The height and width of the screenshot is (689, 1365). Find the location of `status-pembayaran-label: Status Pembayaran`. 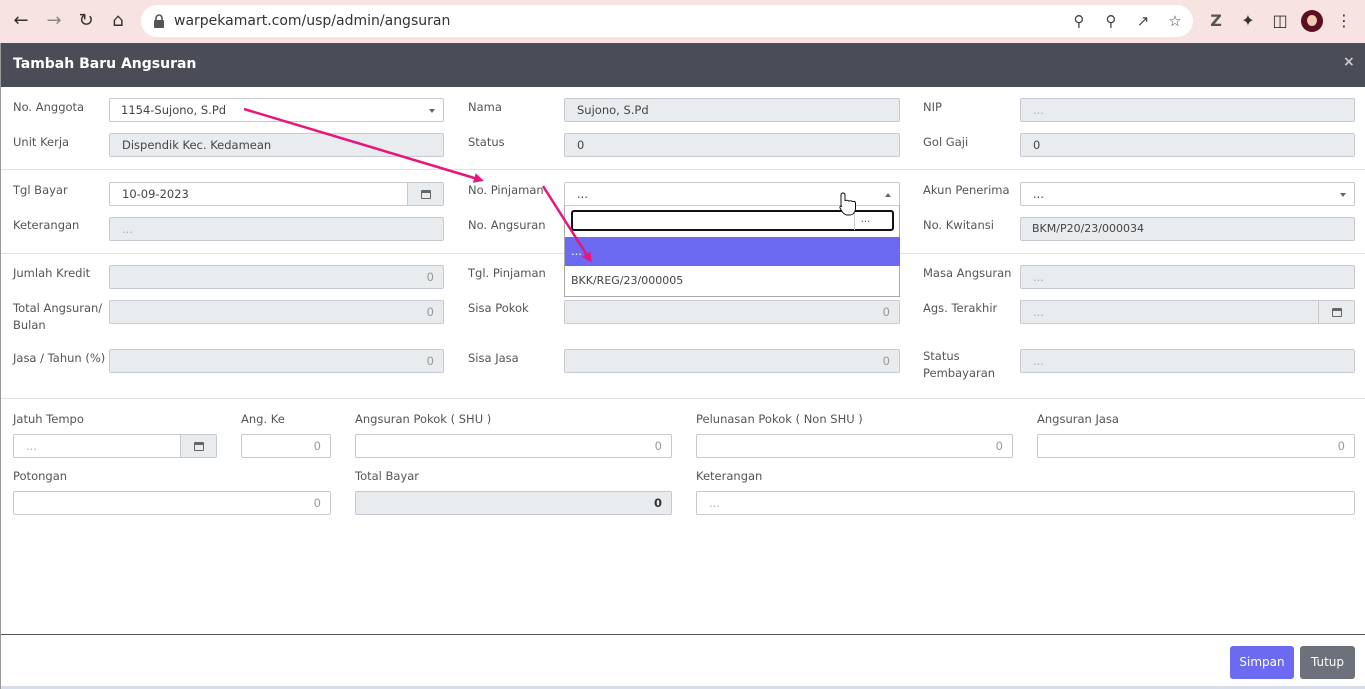

status-pembayaran-label: Status Pembayaran is located at coordinates (959, 365).